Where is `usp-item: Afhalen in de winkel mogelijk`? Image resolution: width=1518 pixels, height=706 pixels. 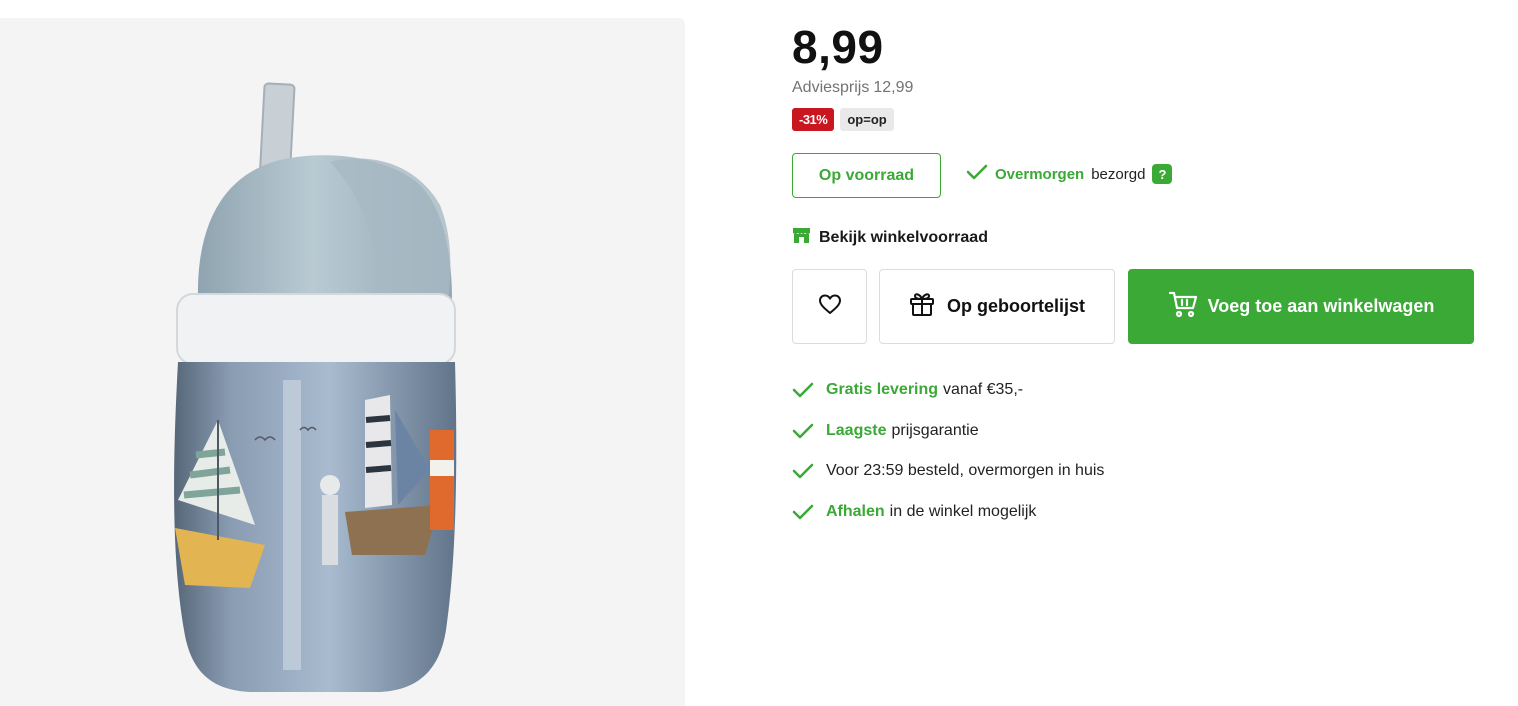
usp-item: Afhalen in de winkel mogelijk is located at coordinates (948, 512).